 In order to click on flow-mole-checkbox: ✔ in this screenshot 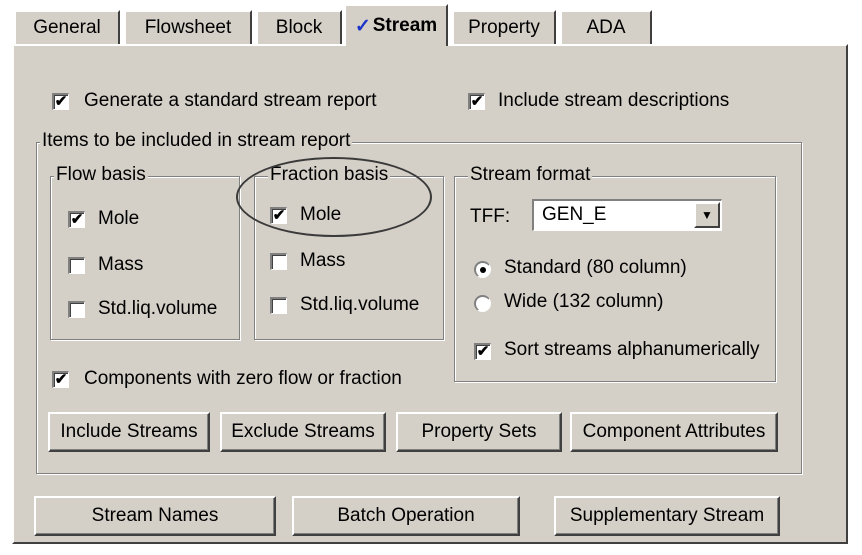, I will do `click(76, 219)`.